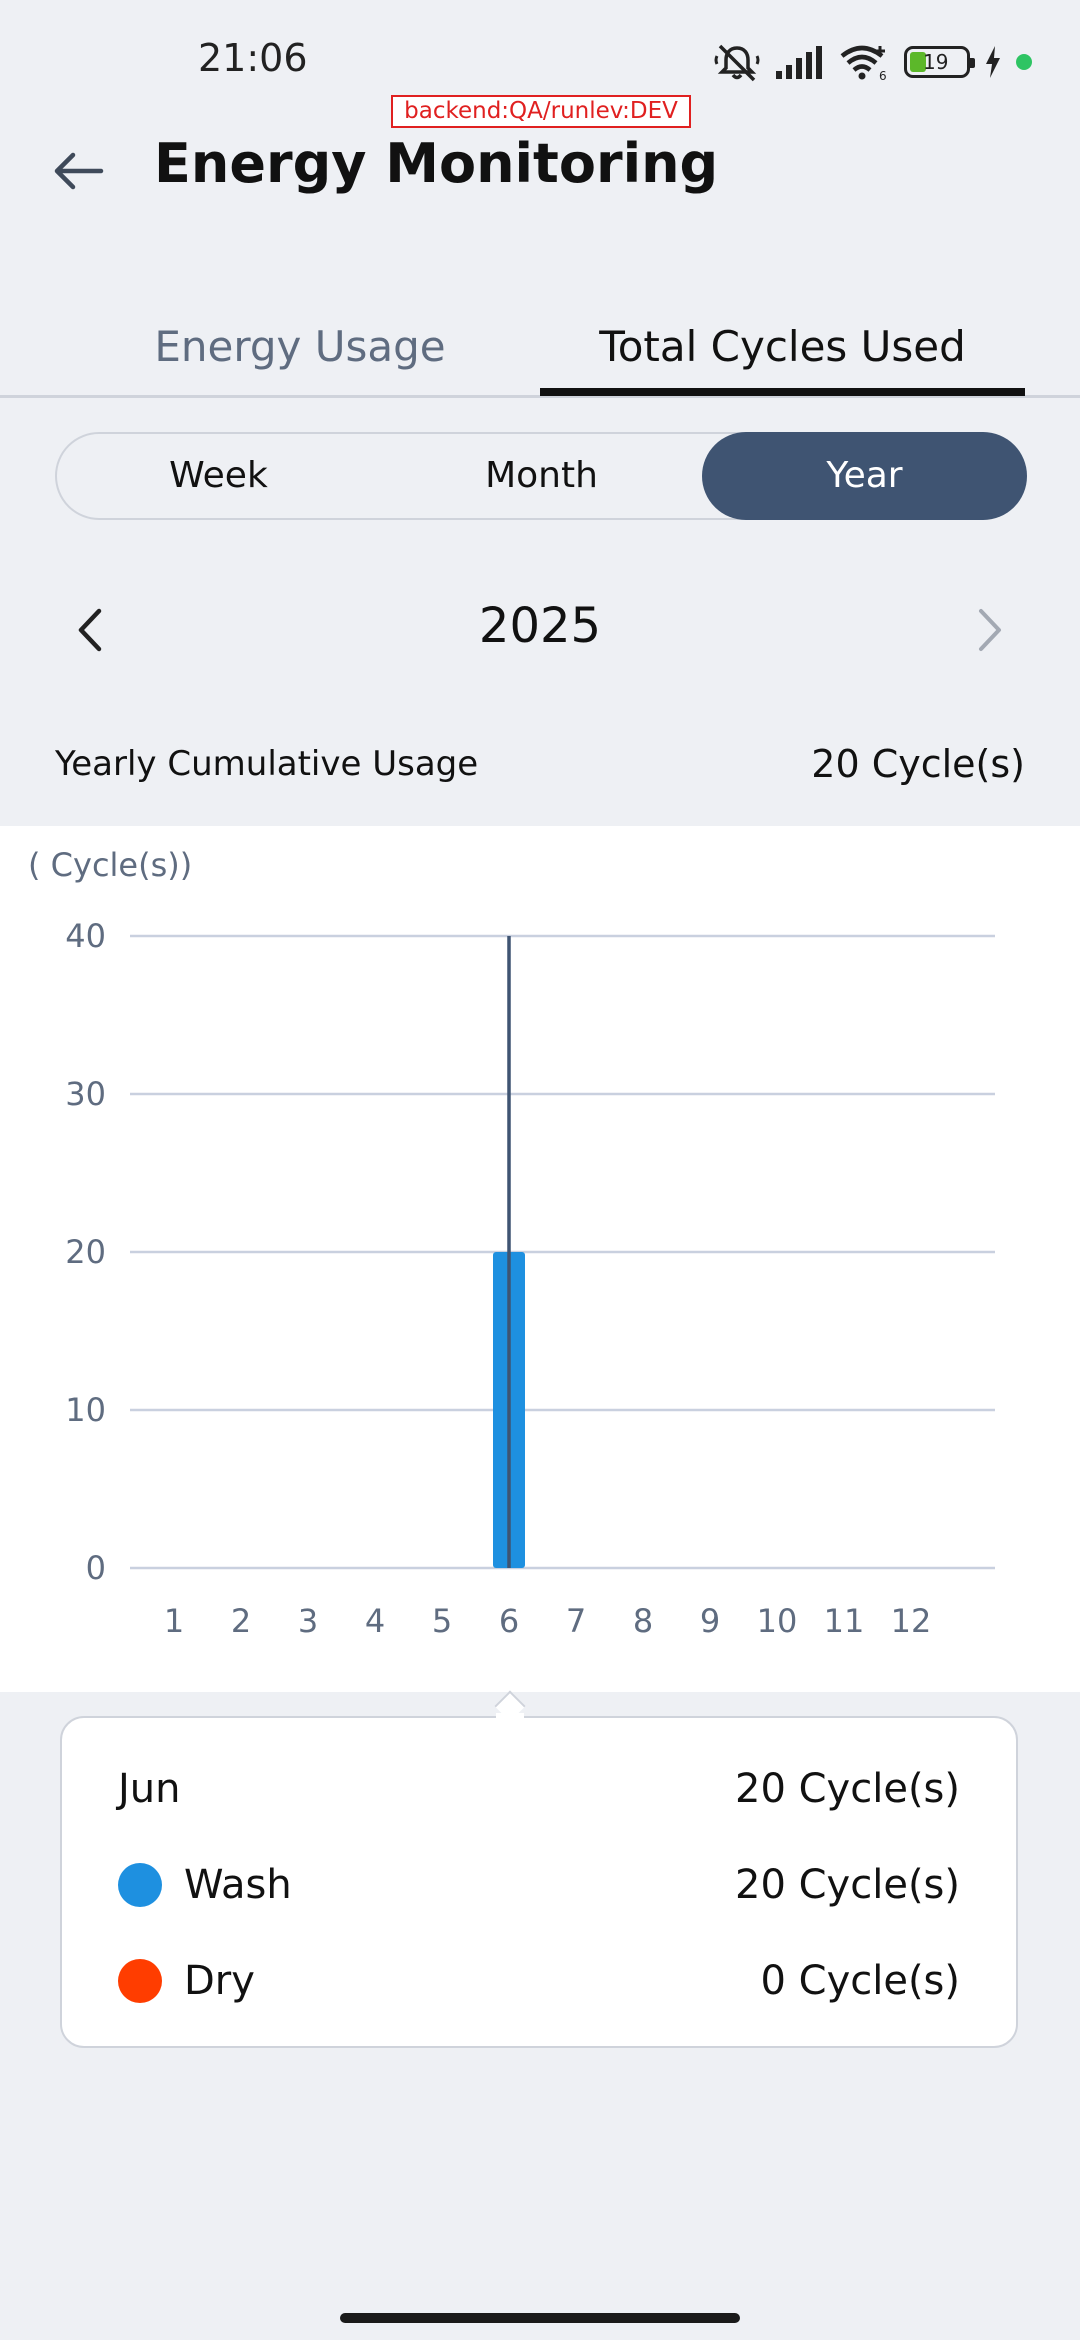 This screenshot has width=1080, height=2340. What do you see at coordinates (777, 1621) in the screenshot?
I see `x-tick-label: 10` at bounding box center [777, 1621].